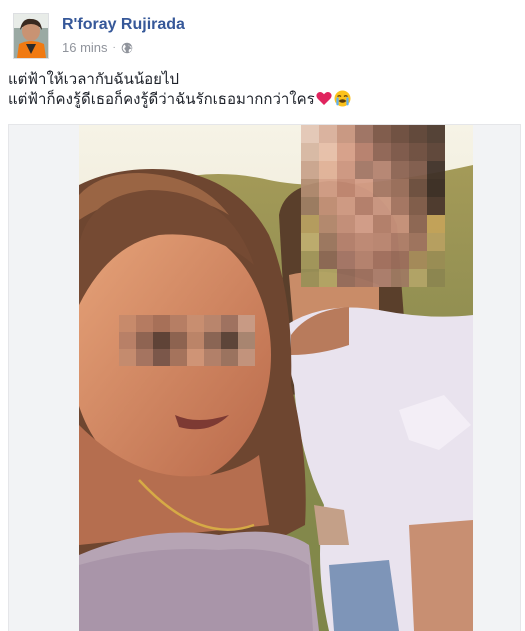 The height and width of the screenshot is (631, 525). Describe the element at coordinates (85, 47) in the screenshot. I see `post-timestamp: 16 mins` at that location.